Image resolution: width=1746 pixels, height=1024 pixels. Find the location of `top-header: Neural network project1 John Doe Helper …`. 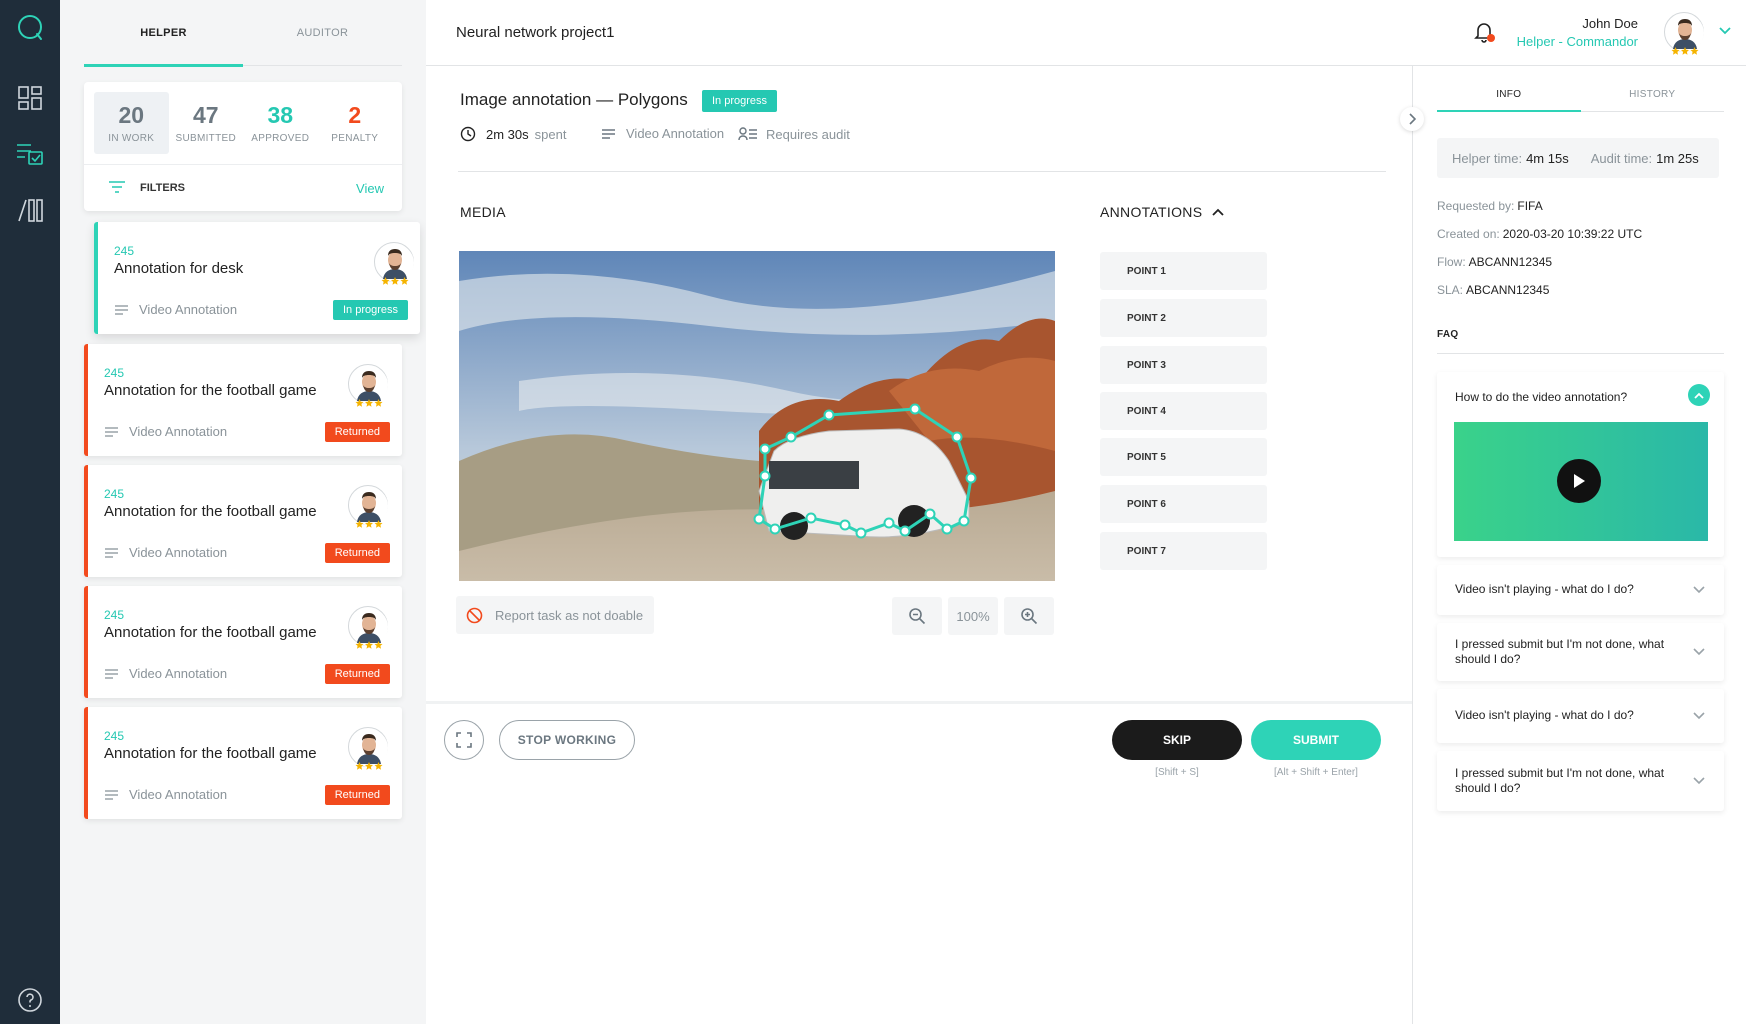

top-header: Neural network project1 John Doe Helper … is located at coordinates (1086, 33).